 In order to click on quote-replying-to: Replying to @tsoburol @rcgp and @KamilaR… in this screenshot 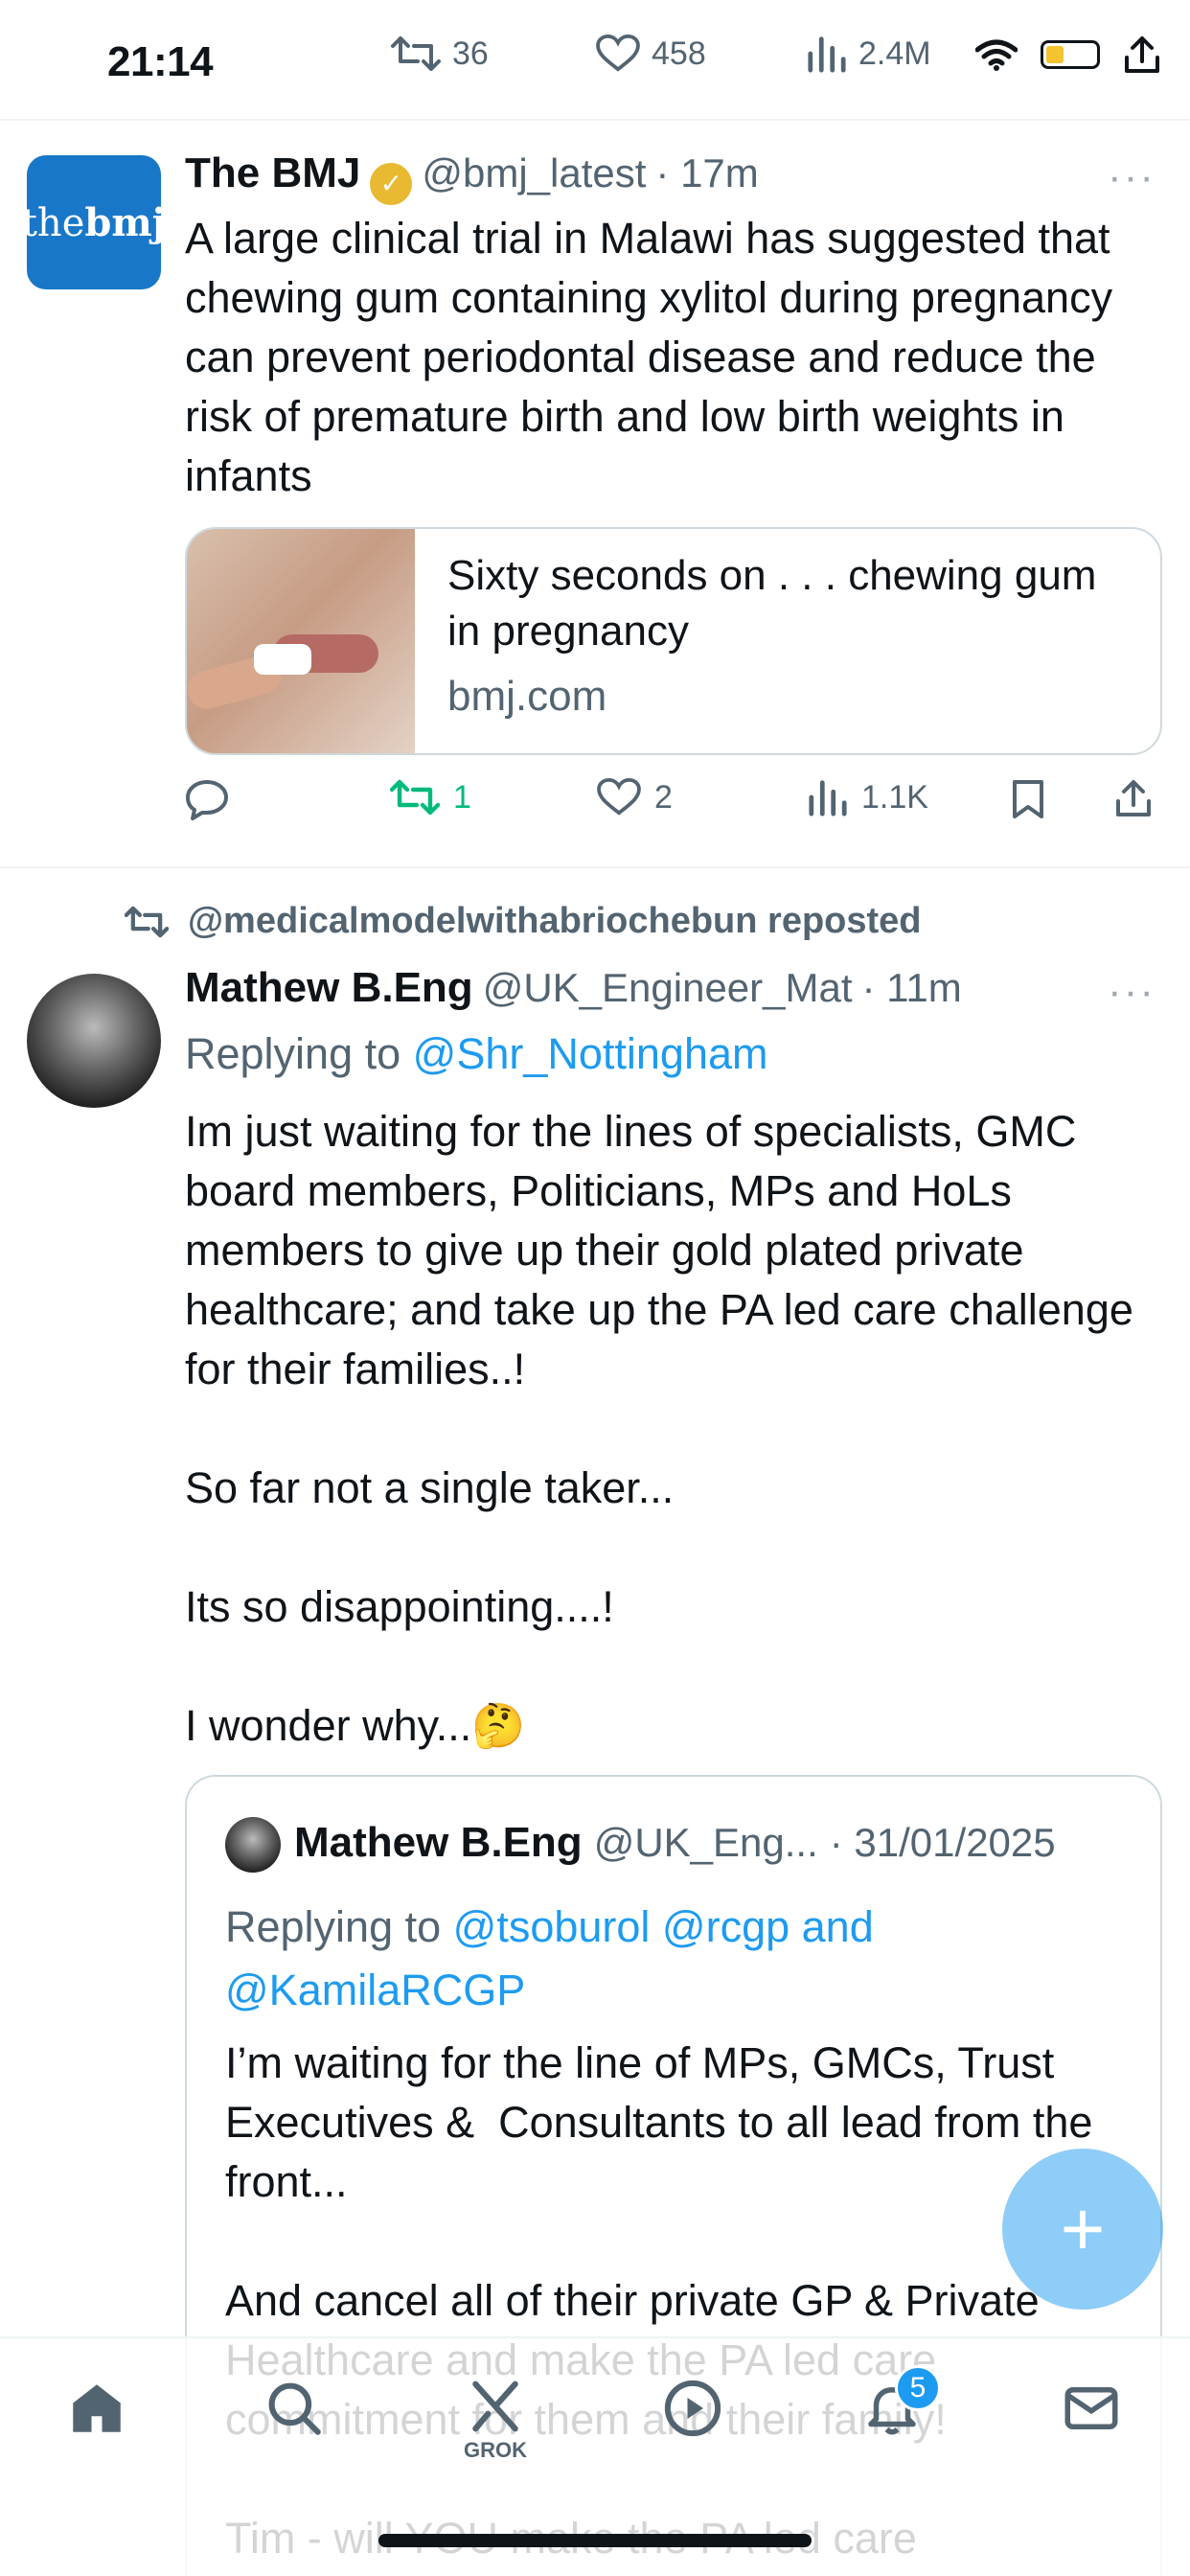, I will do `click(549, 1958)`.